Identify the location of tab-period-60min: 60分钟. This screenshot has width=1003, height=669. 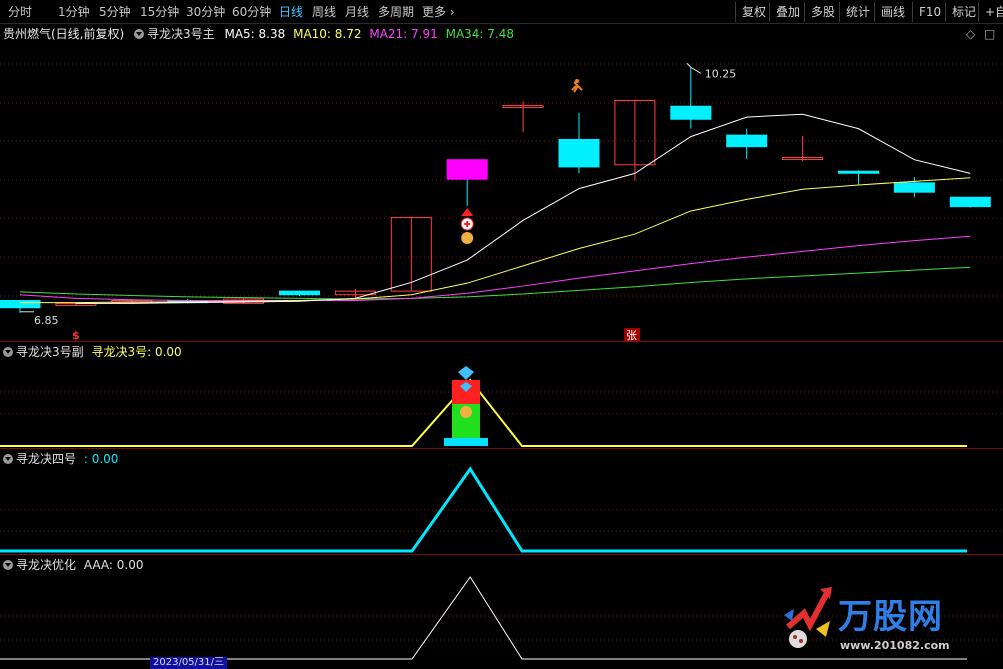
(251, 12).